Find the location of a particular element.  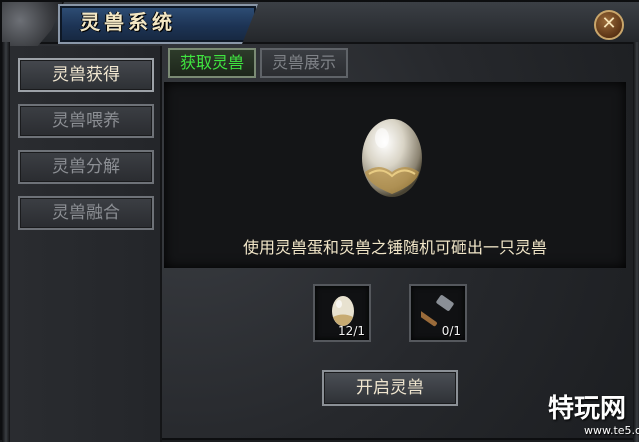

sidebar-item-feed: 灵兽喂养 is located at coordinates (86, 121).